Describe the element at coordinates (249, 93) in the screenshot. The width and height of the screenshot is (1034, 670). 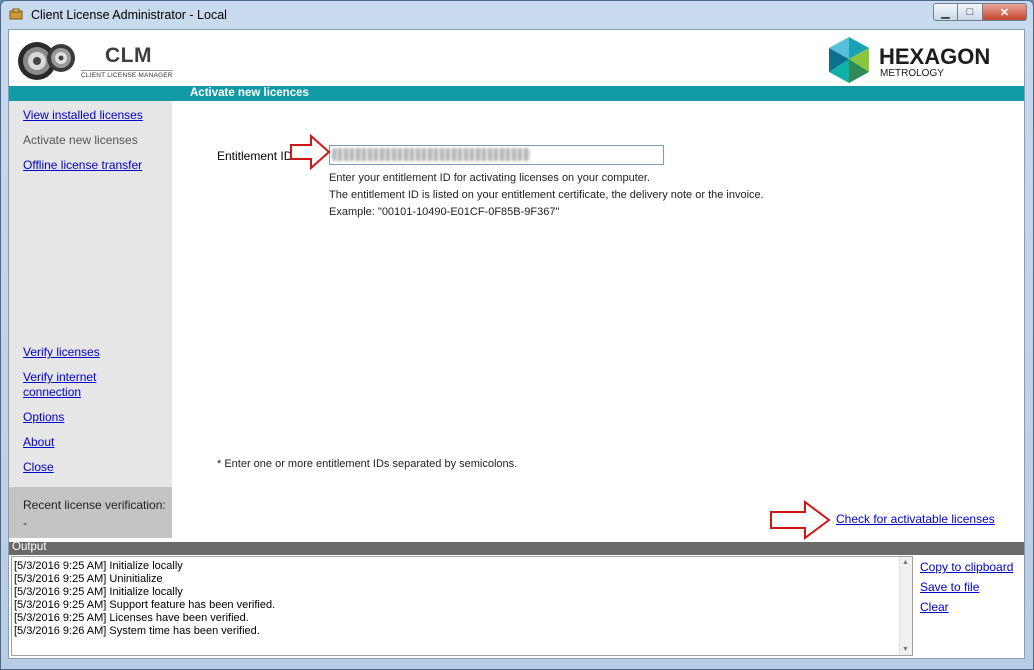
I see `section-title: Activate new licences` at that location.